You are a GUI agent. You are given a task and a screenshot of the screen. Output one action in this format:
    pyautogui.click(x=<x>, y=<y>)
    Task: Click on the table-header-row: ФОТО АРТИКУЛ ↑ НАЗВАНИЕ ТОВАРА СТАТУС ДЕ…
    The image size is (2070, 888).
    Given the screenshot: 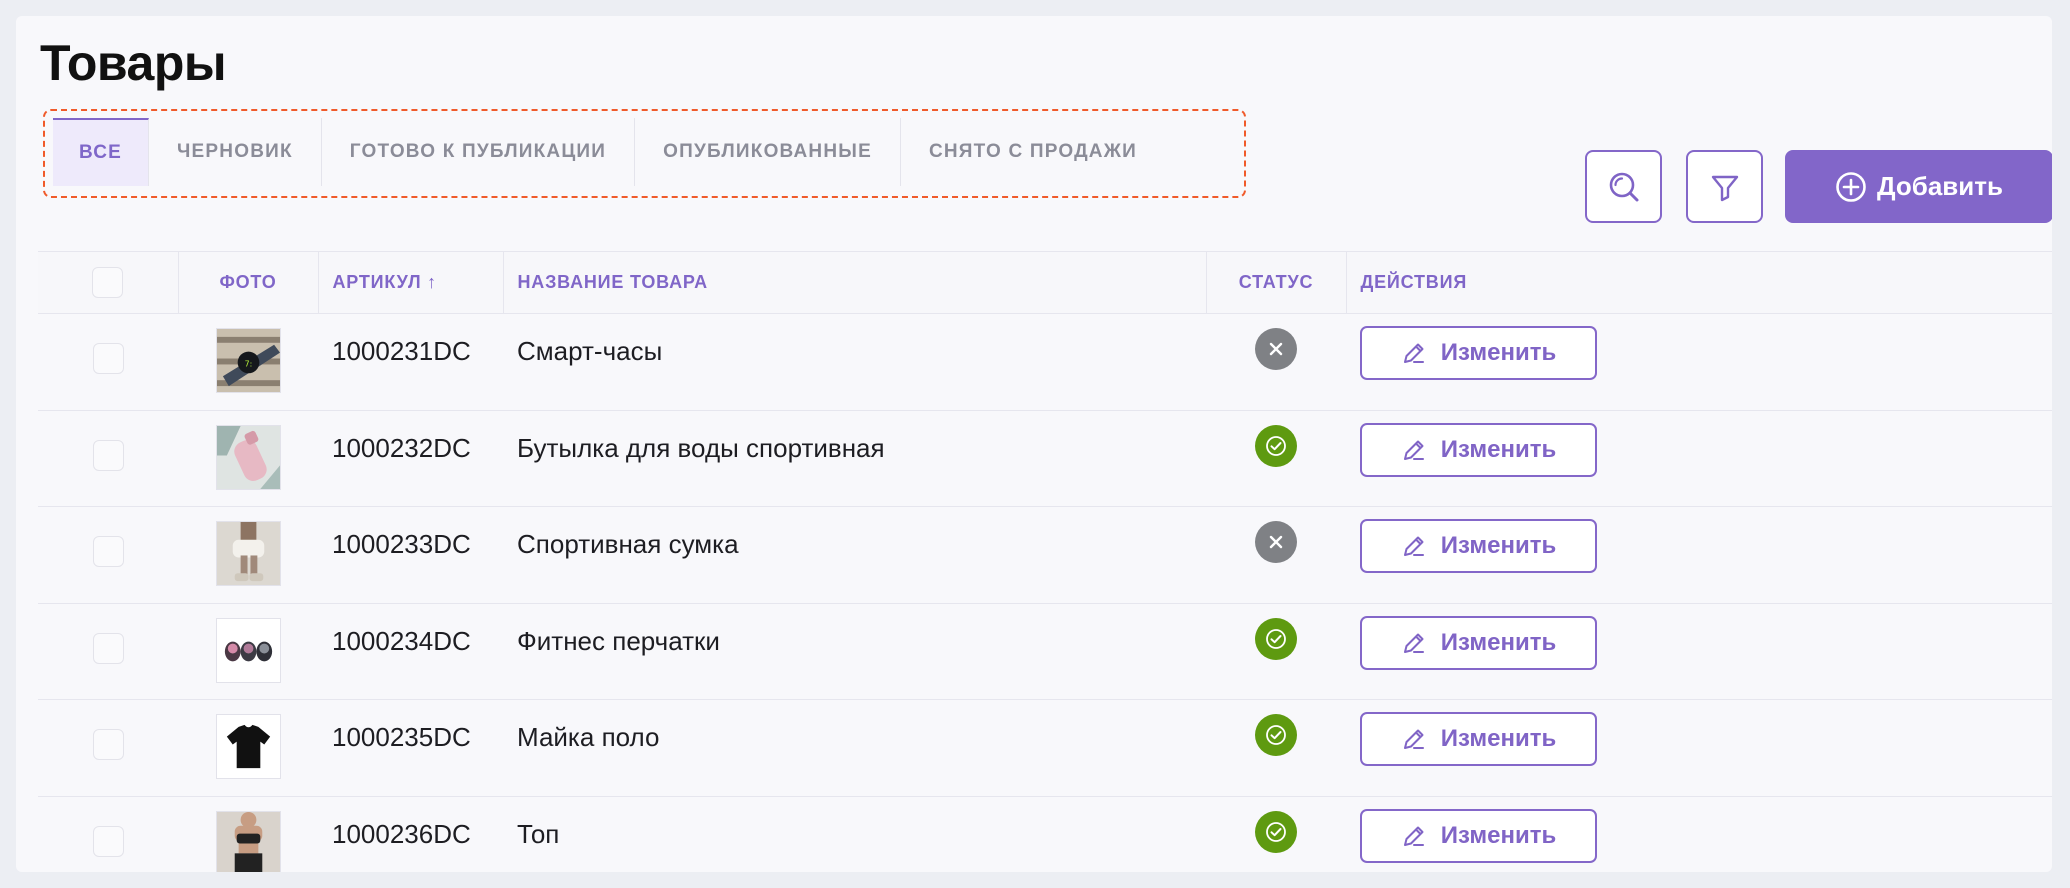 What is the action you would take?
    pyautogui.click(x=1045, y=282)
    